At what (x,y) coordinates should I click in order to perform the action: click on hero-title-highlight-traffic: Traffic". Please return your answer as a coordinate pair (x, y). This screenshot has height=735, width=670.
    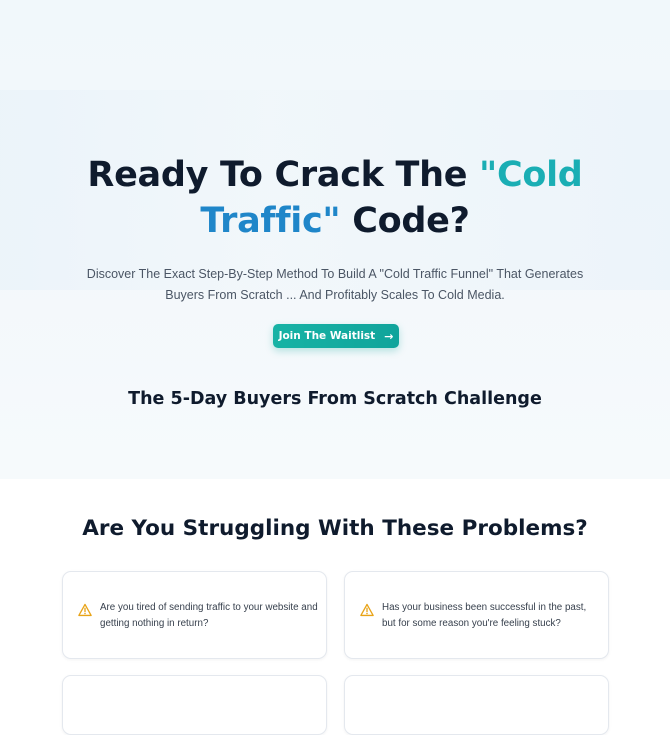
    Looking at the image, I should click on (270, 221).